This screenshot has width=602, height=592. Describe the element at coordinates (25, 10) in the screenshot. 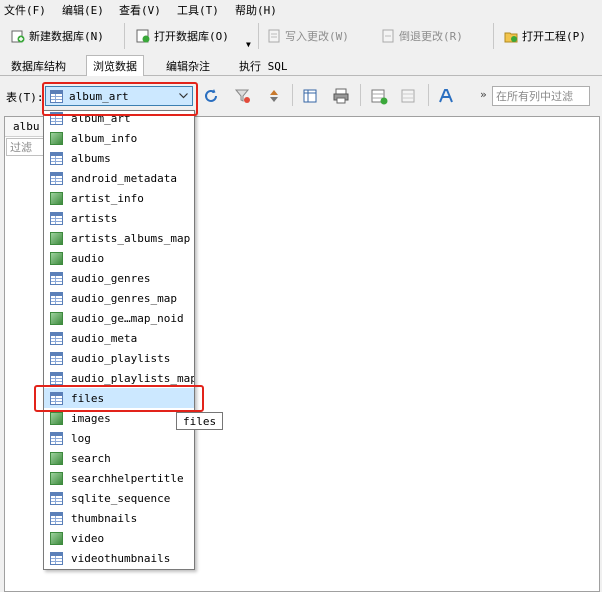

I see `menu-file: 文件(F)` at that location.